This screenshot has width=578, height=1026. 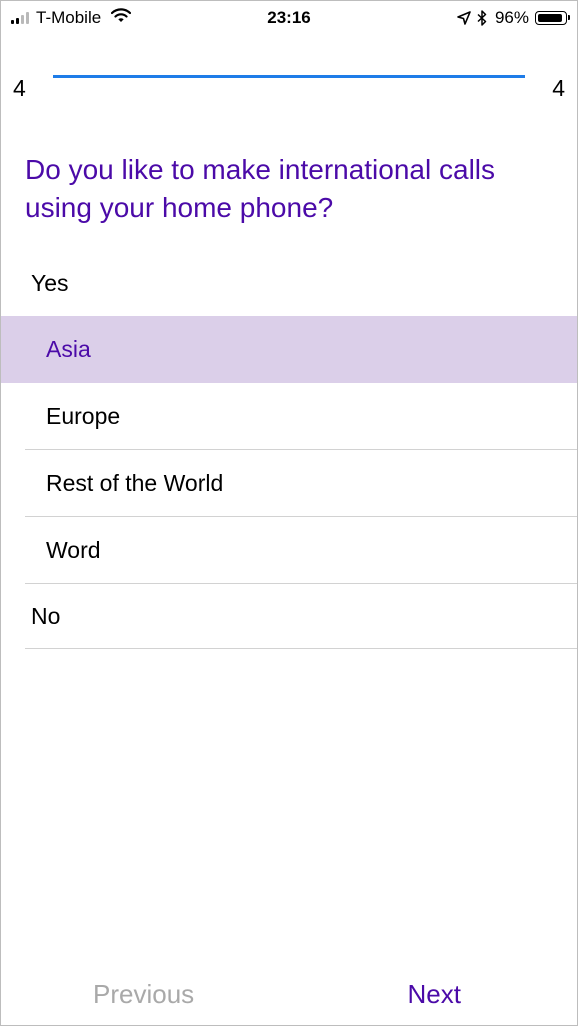 What do you see at coordinates (434, 994) in the screenshot?
I see `next-button: Next` at bounding box center [434, 994].